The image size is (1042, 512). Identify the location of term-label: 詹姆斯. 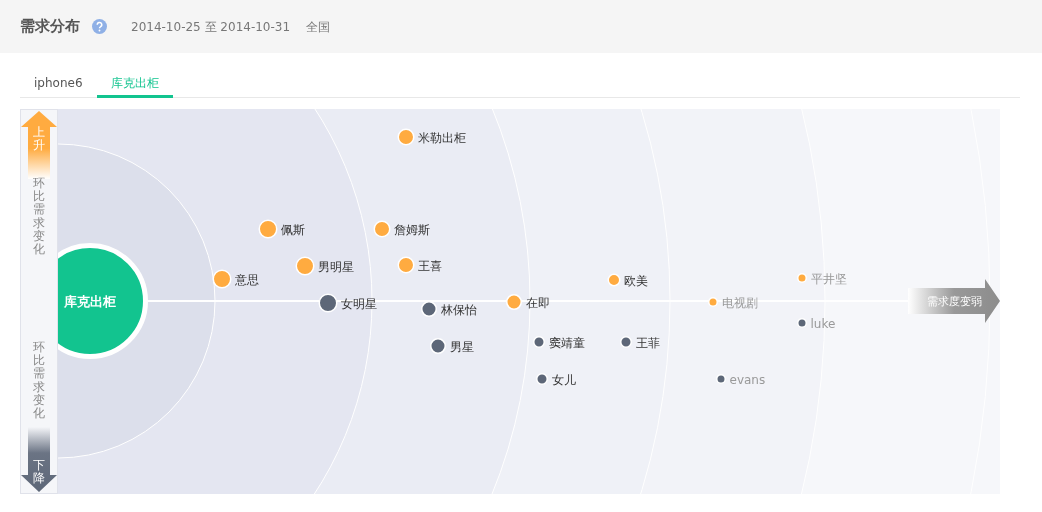
(412, 229).